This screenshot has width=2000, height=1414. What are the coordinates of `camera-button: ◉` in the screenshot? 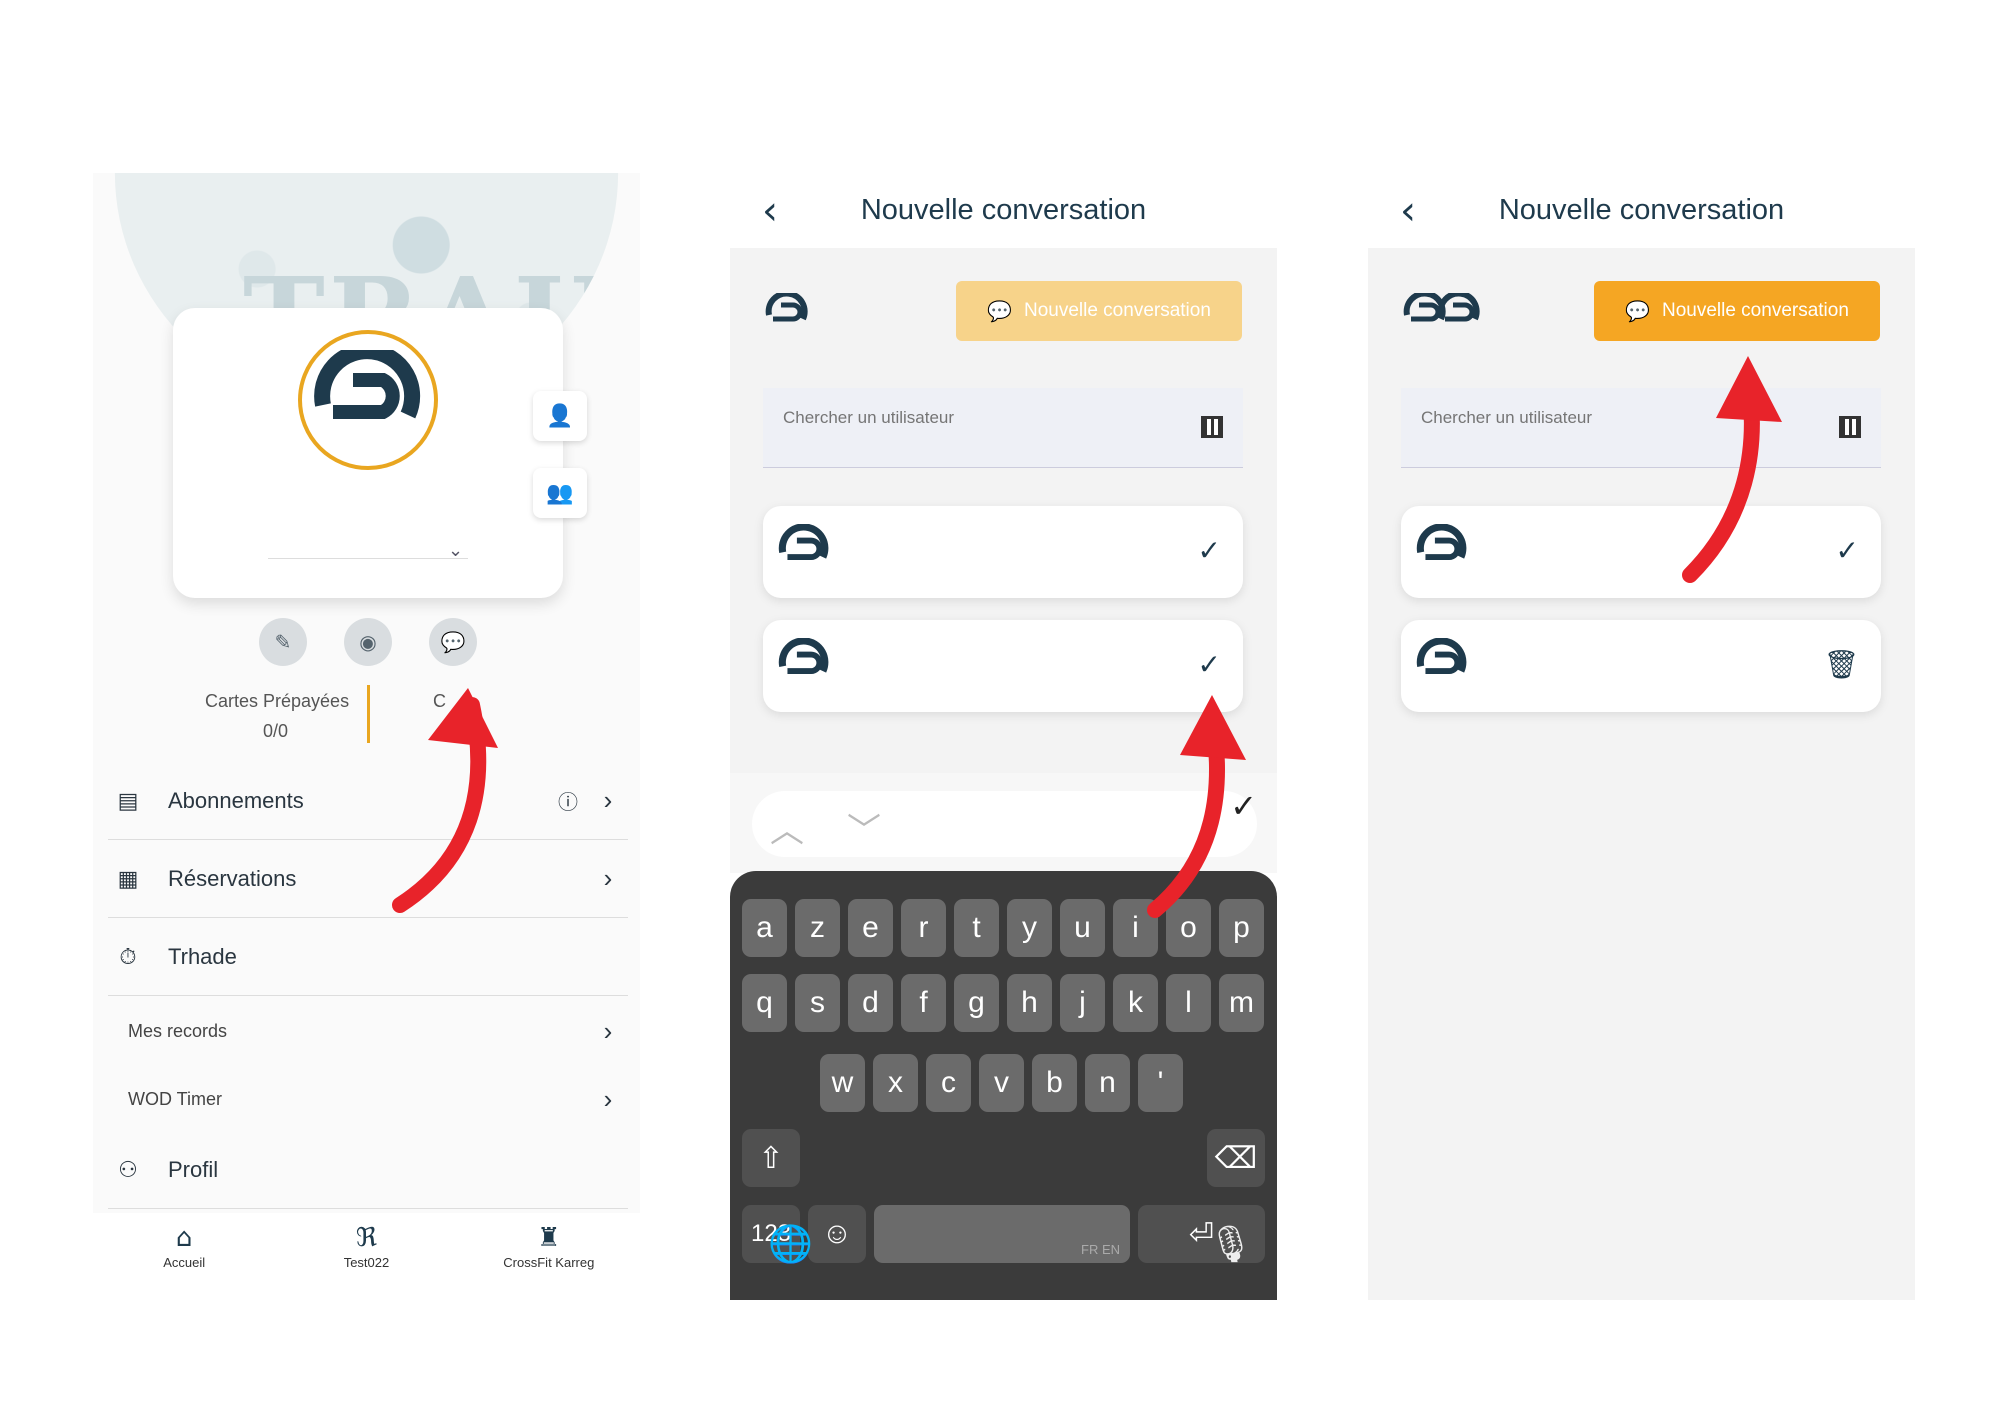 It's located at (368, 642).